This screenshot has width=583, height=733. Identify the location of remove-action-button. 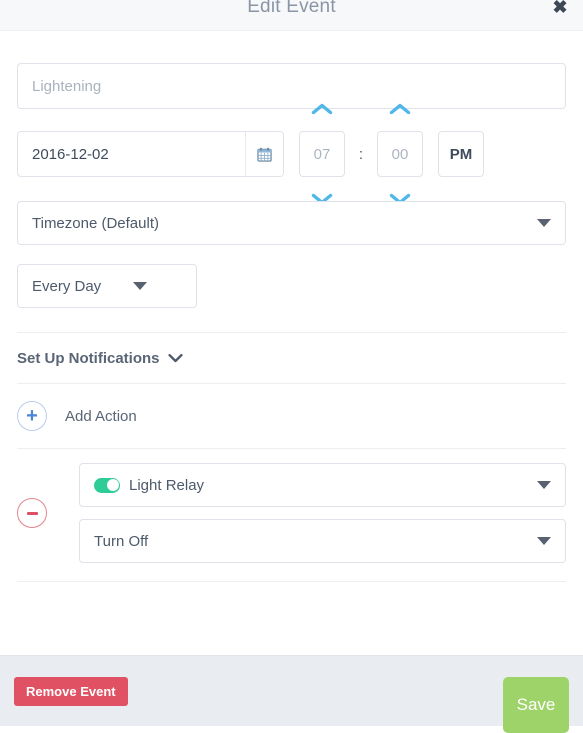
(32, 513).